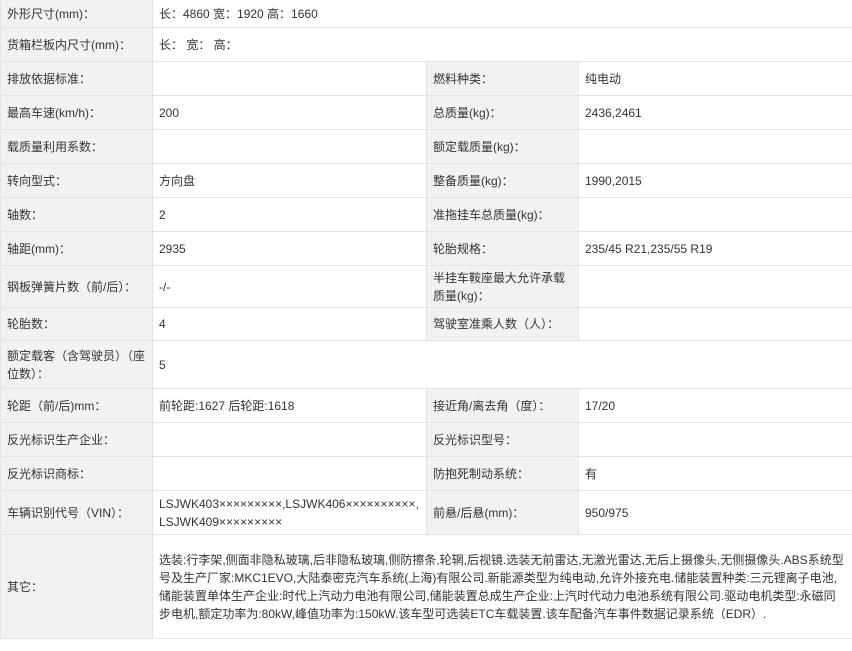 The image size is (852, 651). Describe the element at coordinates (76, 248) in the screenshot. I see `wheelbase-label: 轴距(mm)：` at that location.